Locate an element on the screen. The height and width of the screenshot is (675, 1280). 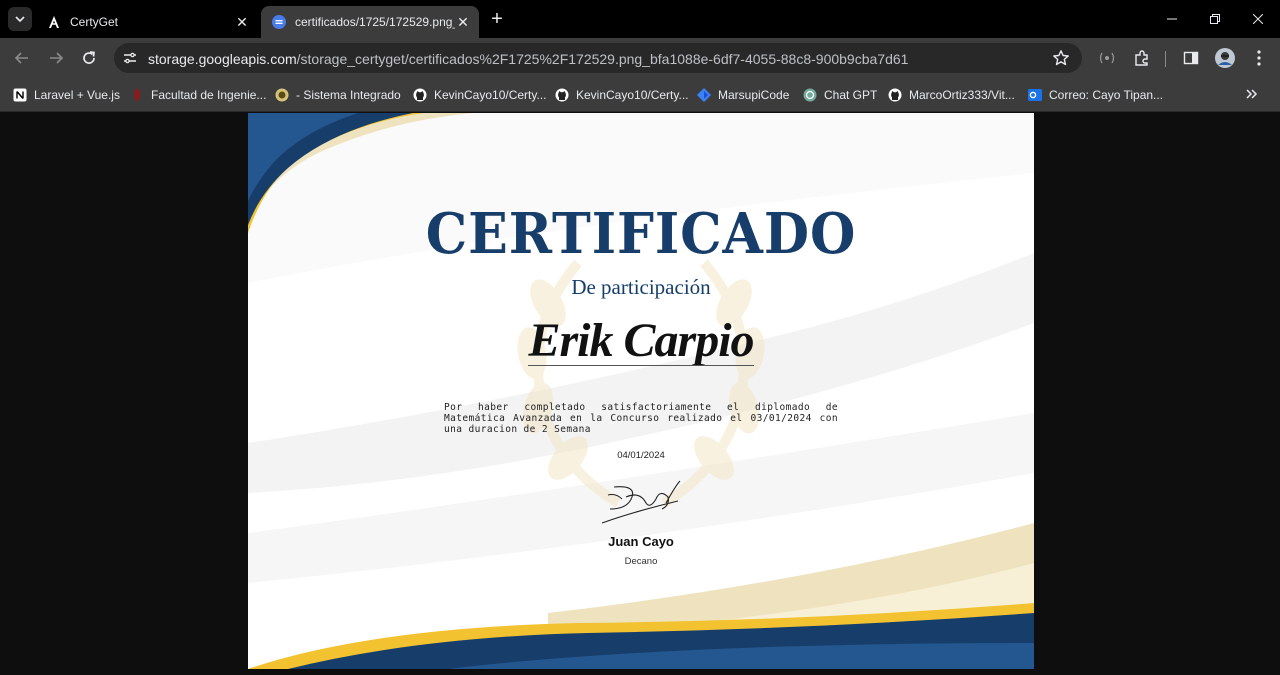
forward-button is located at coordinates (56, 58).